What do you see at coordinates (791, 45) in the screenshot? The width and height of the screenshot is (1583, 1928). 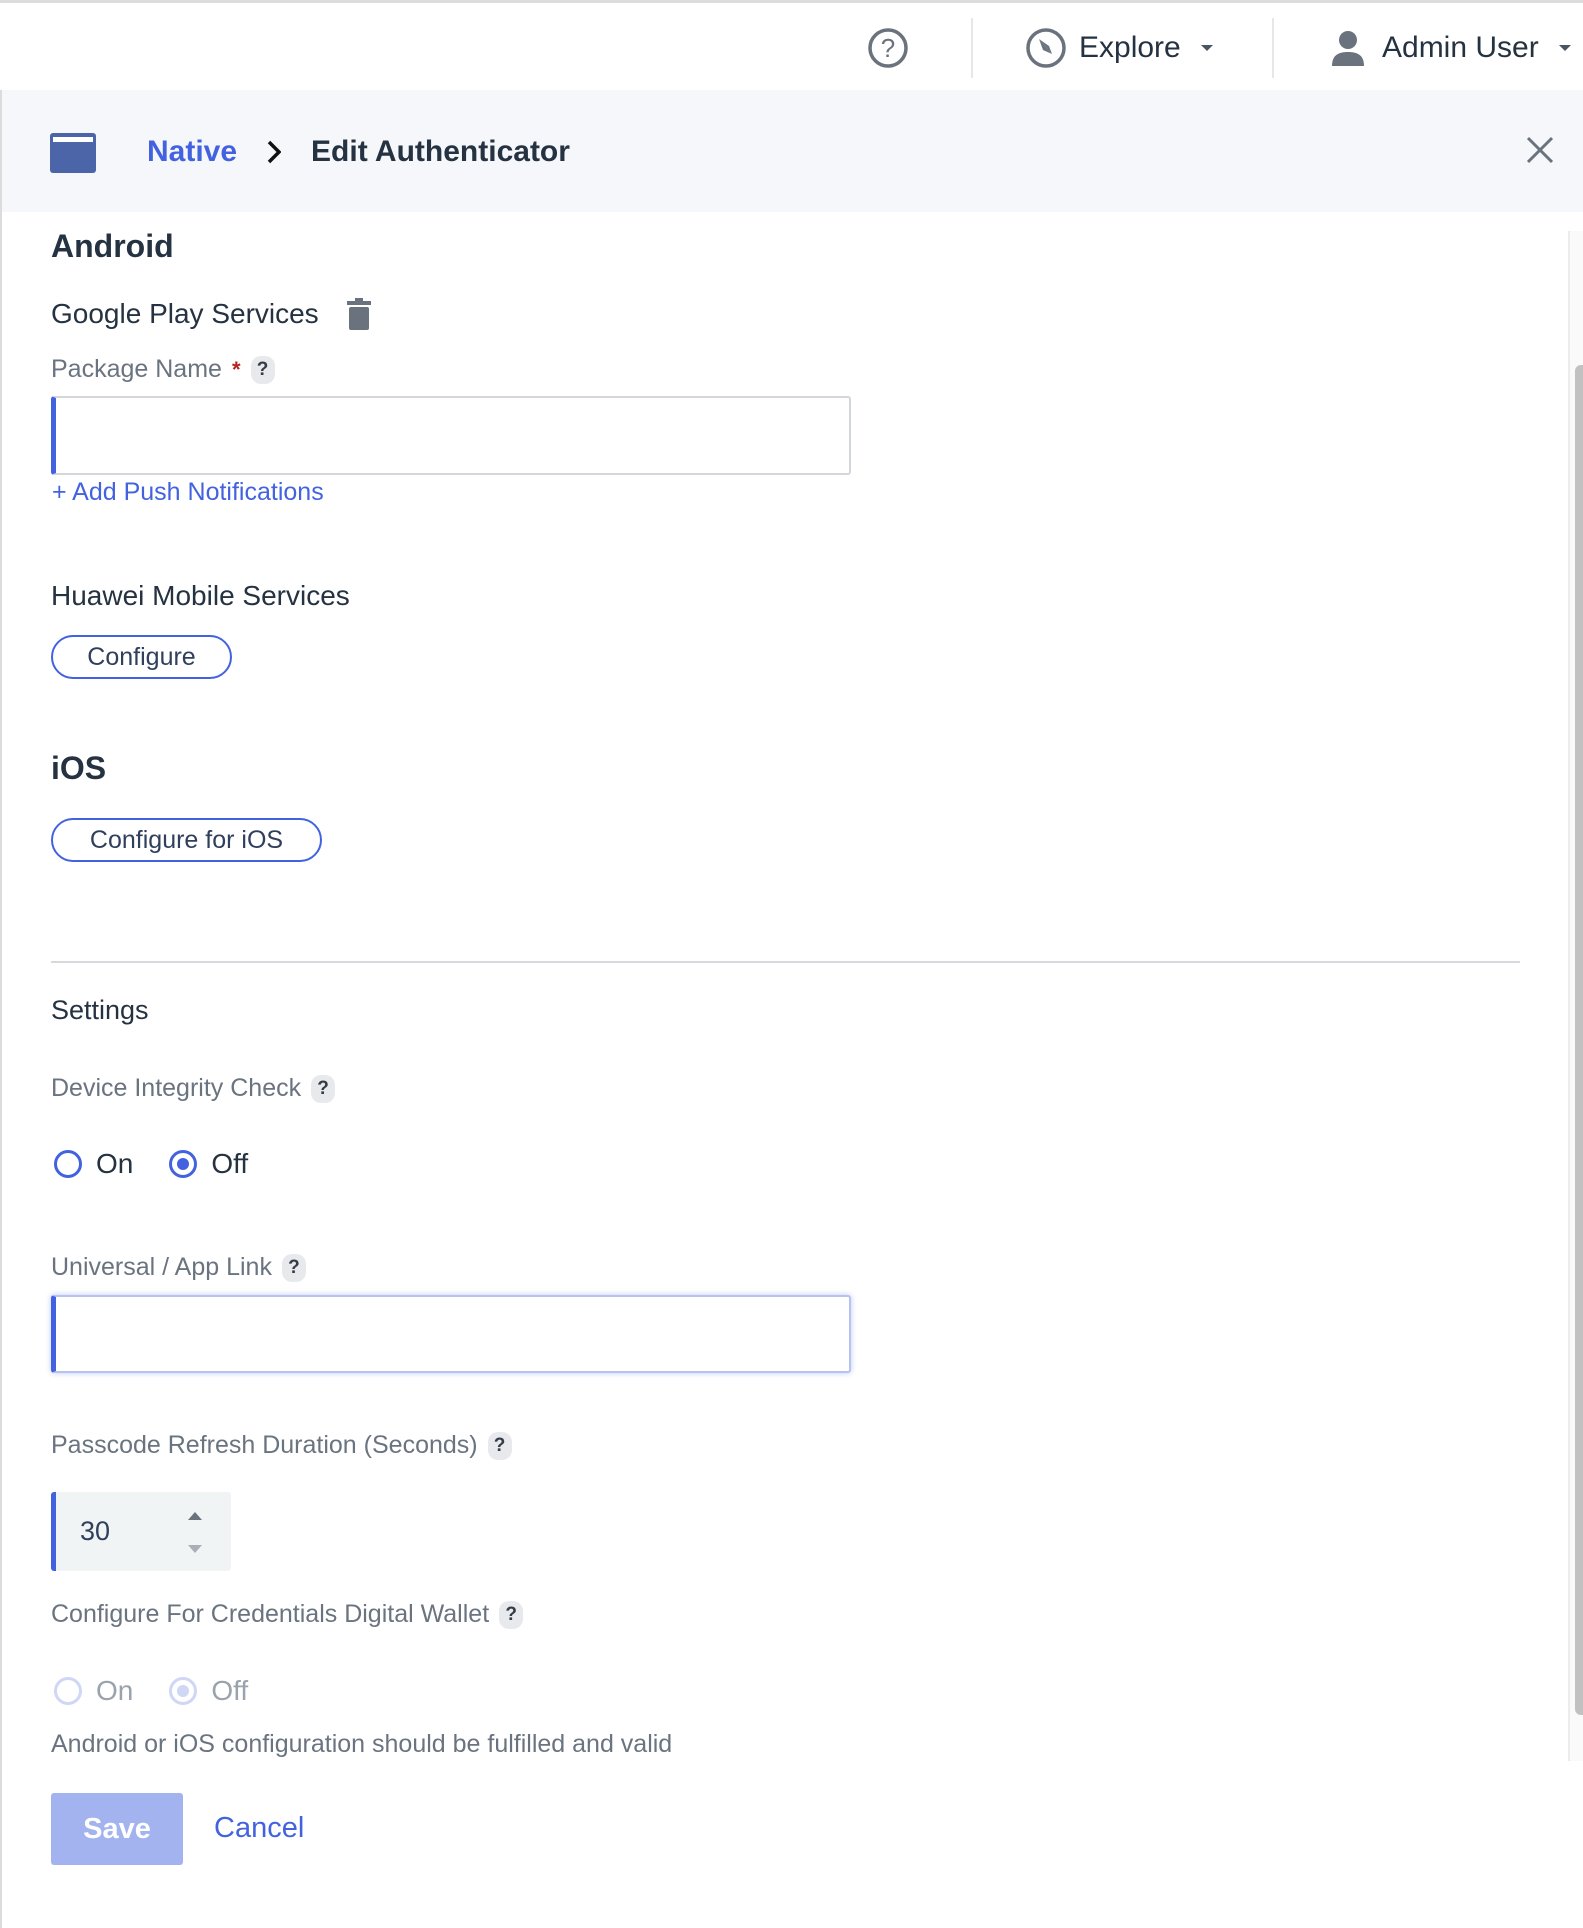 I see `top-navbar: ? Explore Admin User` at bounding box center [791, 45].